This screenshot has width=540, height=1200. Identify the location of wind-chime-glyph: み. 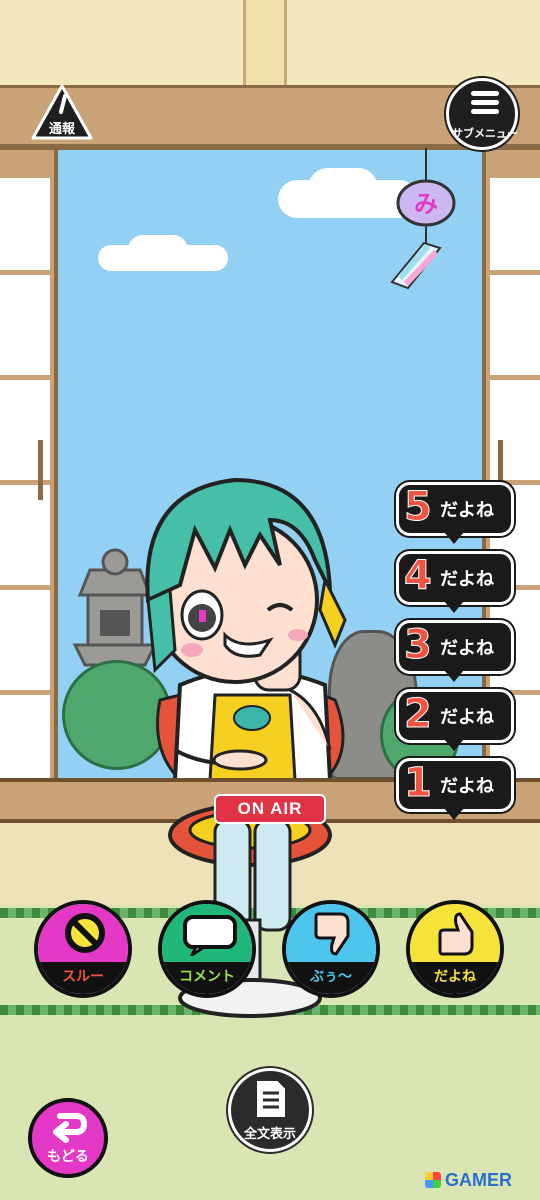
(426, 204).